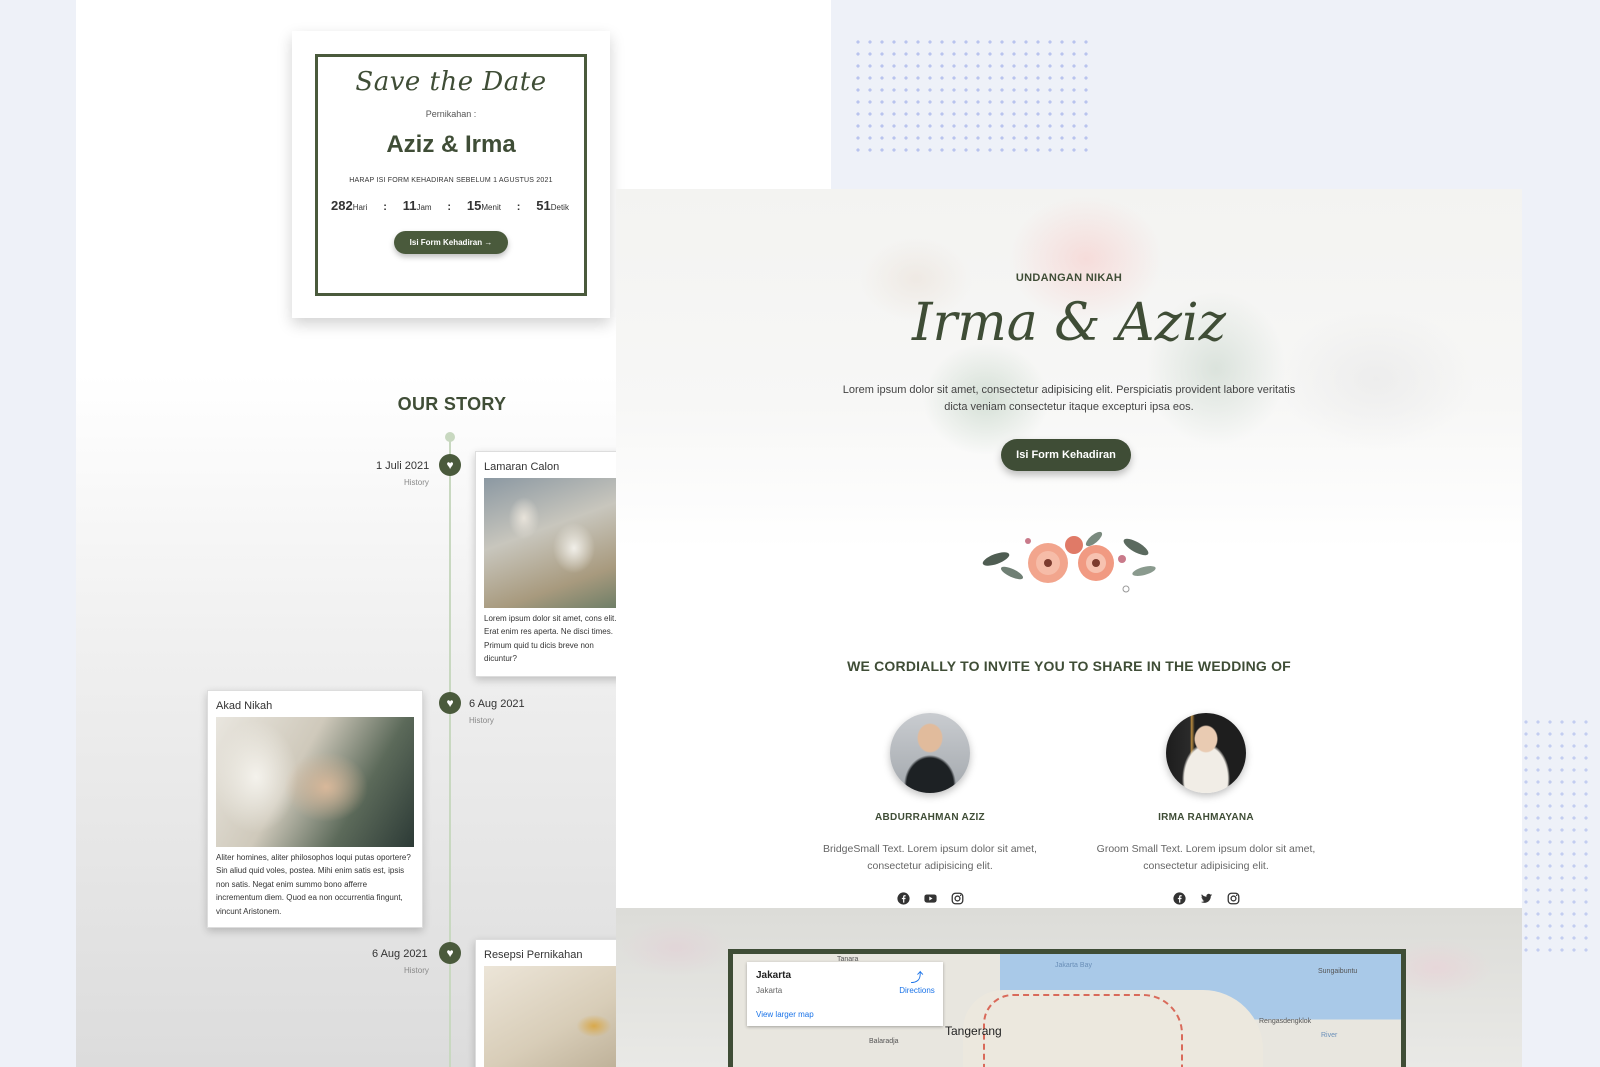 The height and width of the screenshot is (1067, 1600). Describe the element at coordinates (972, 95) in the screenshot. I see `decorative-dot-pattern` at that location.